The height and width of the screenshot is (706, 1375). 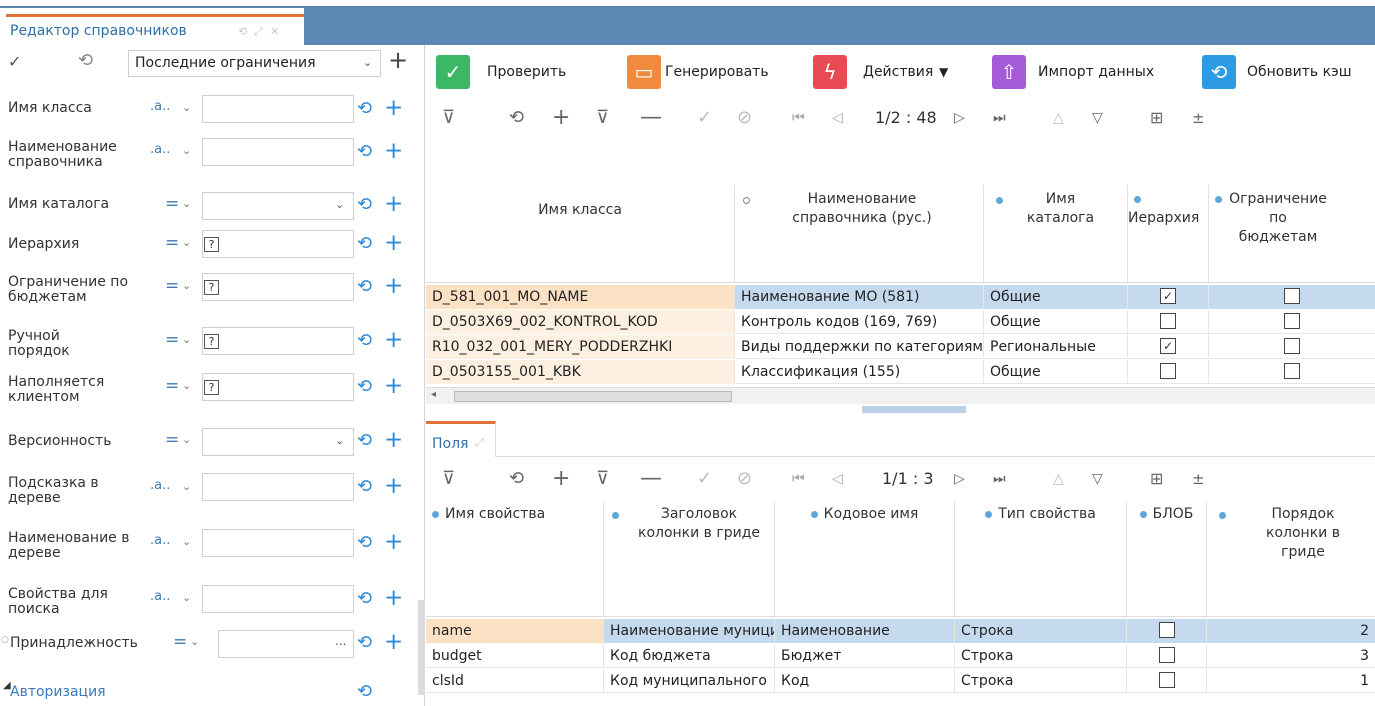 I want to click on hscroll-thumb, so click(x=593, y=396).